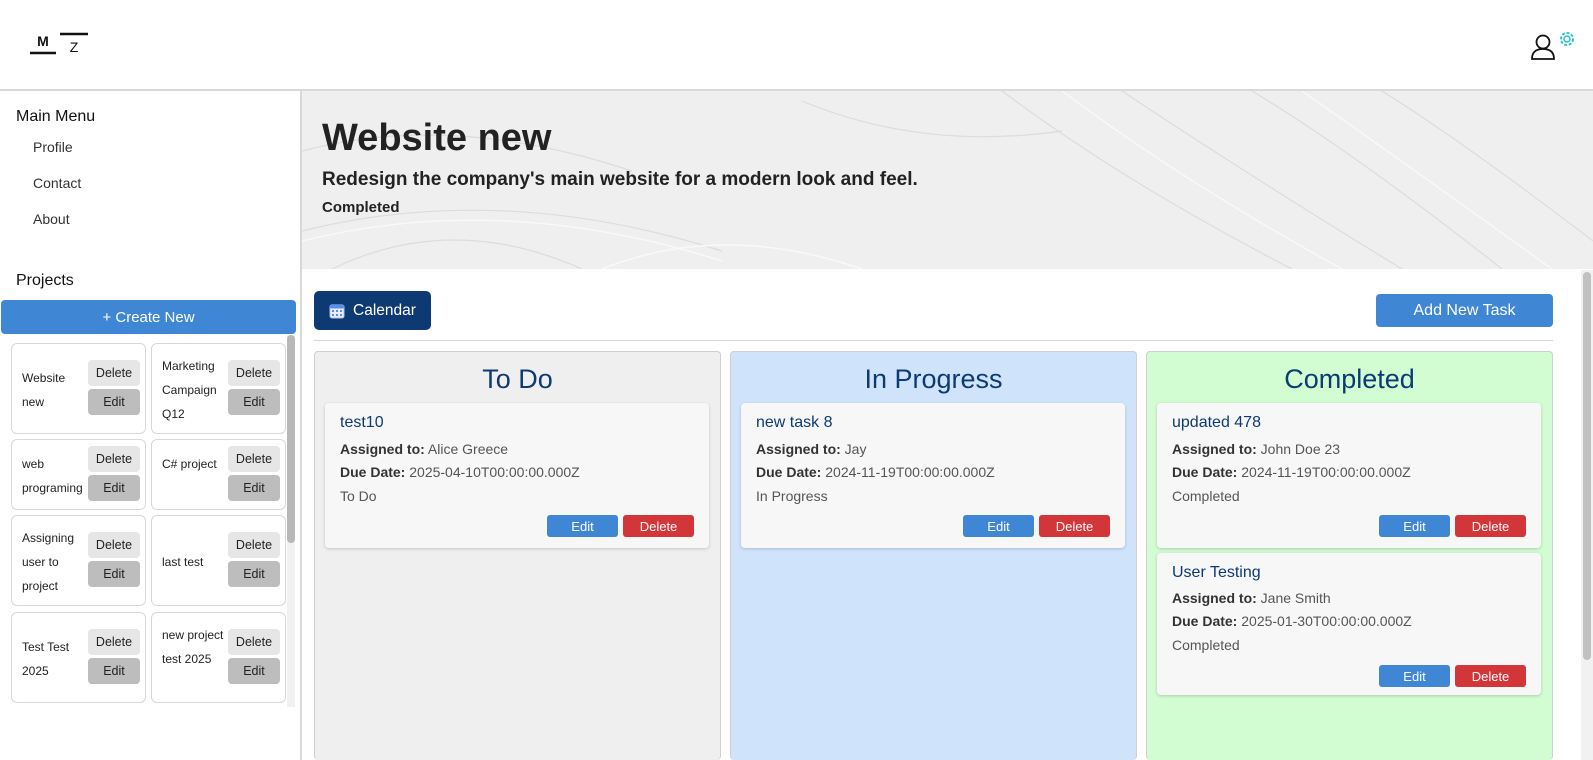  What do you see at coordinates (194, 562) in the screenshot?
I see `project-name: last test` at bounding box center [194, 562].